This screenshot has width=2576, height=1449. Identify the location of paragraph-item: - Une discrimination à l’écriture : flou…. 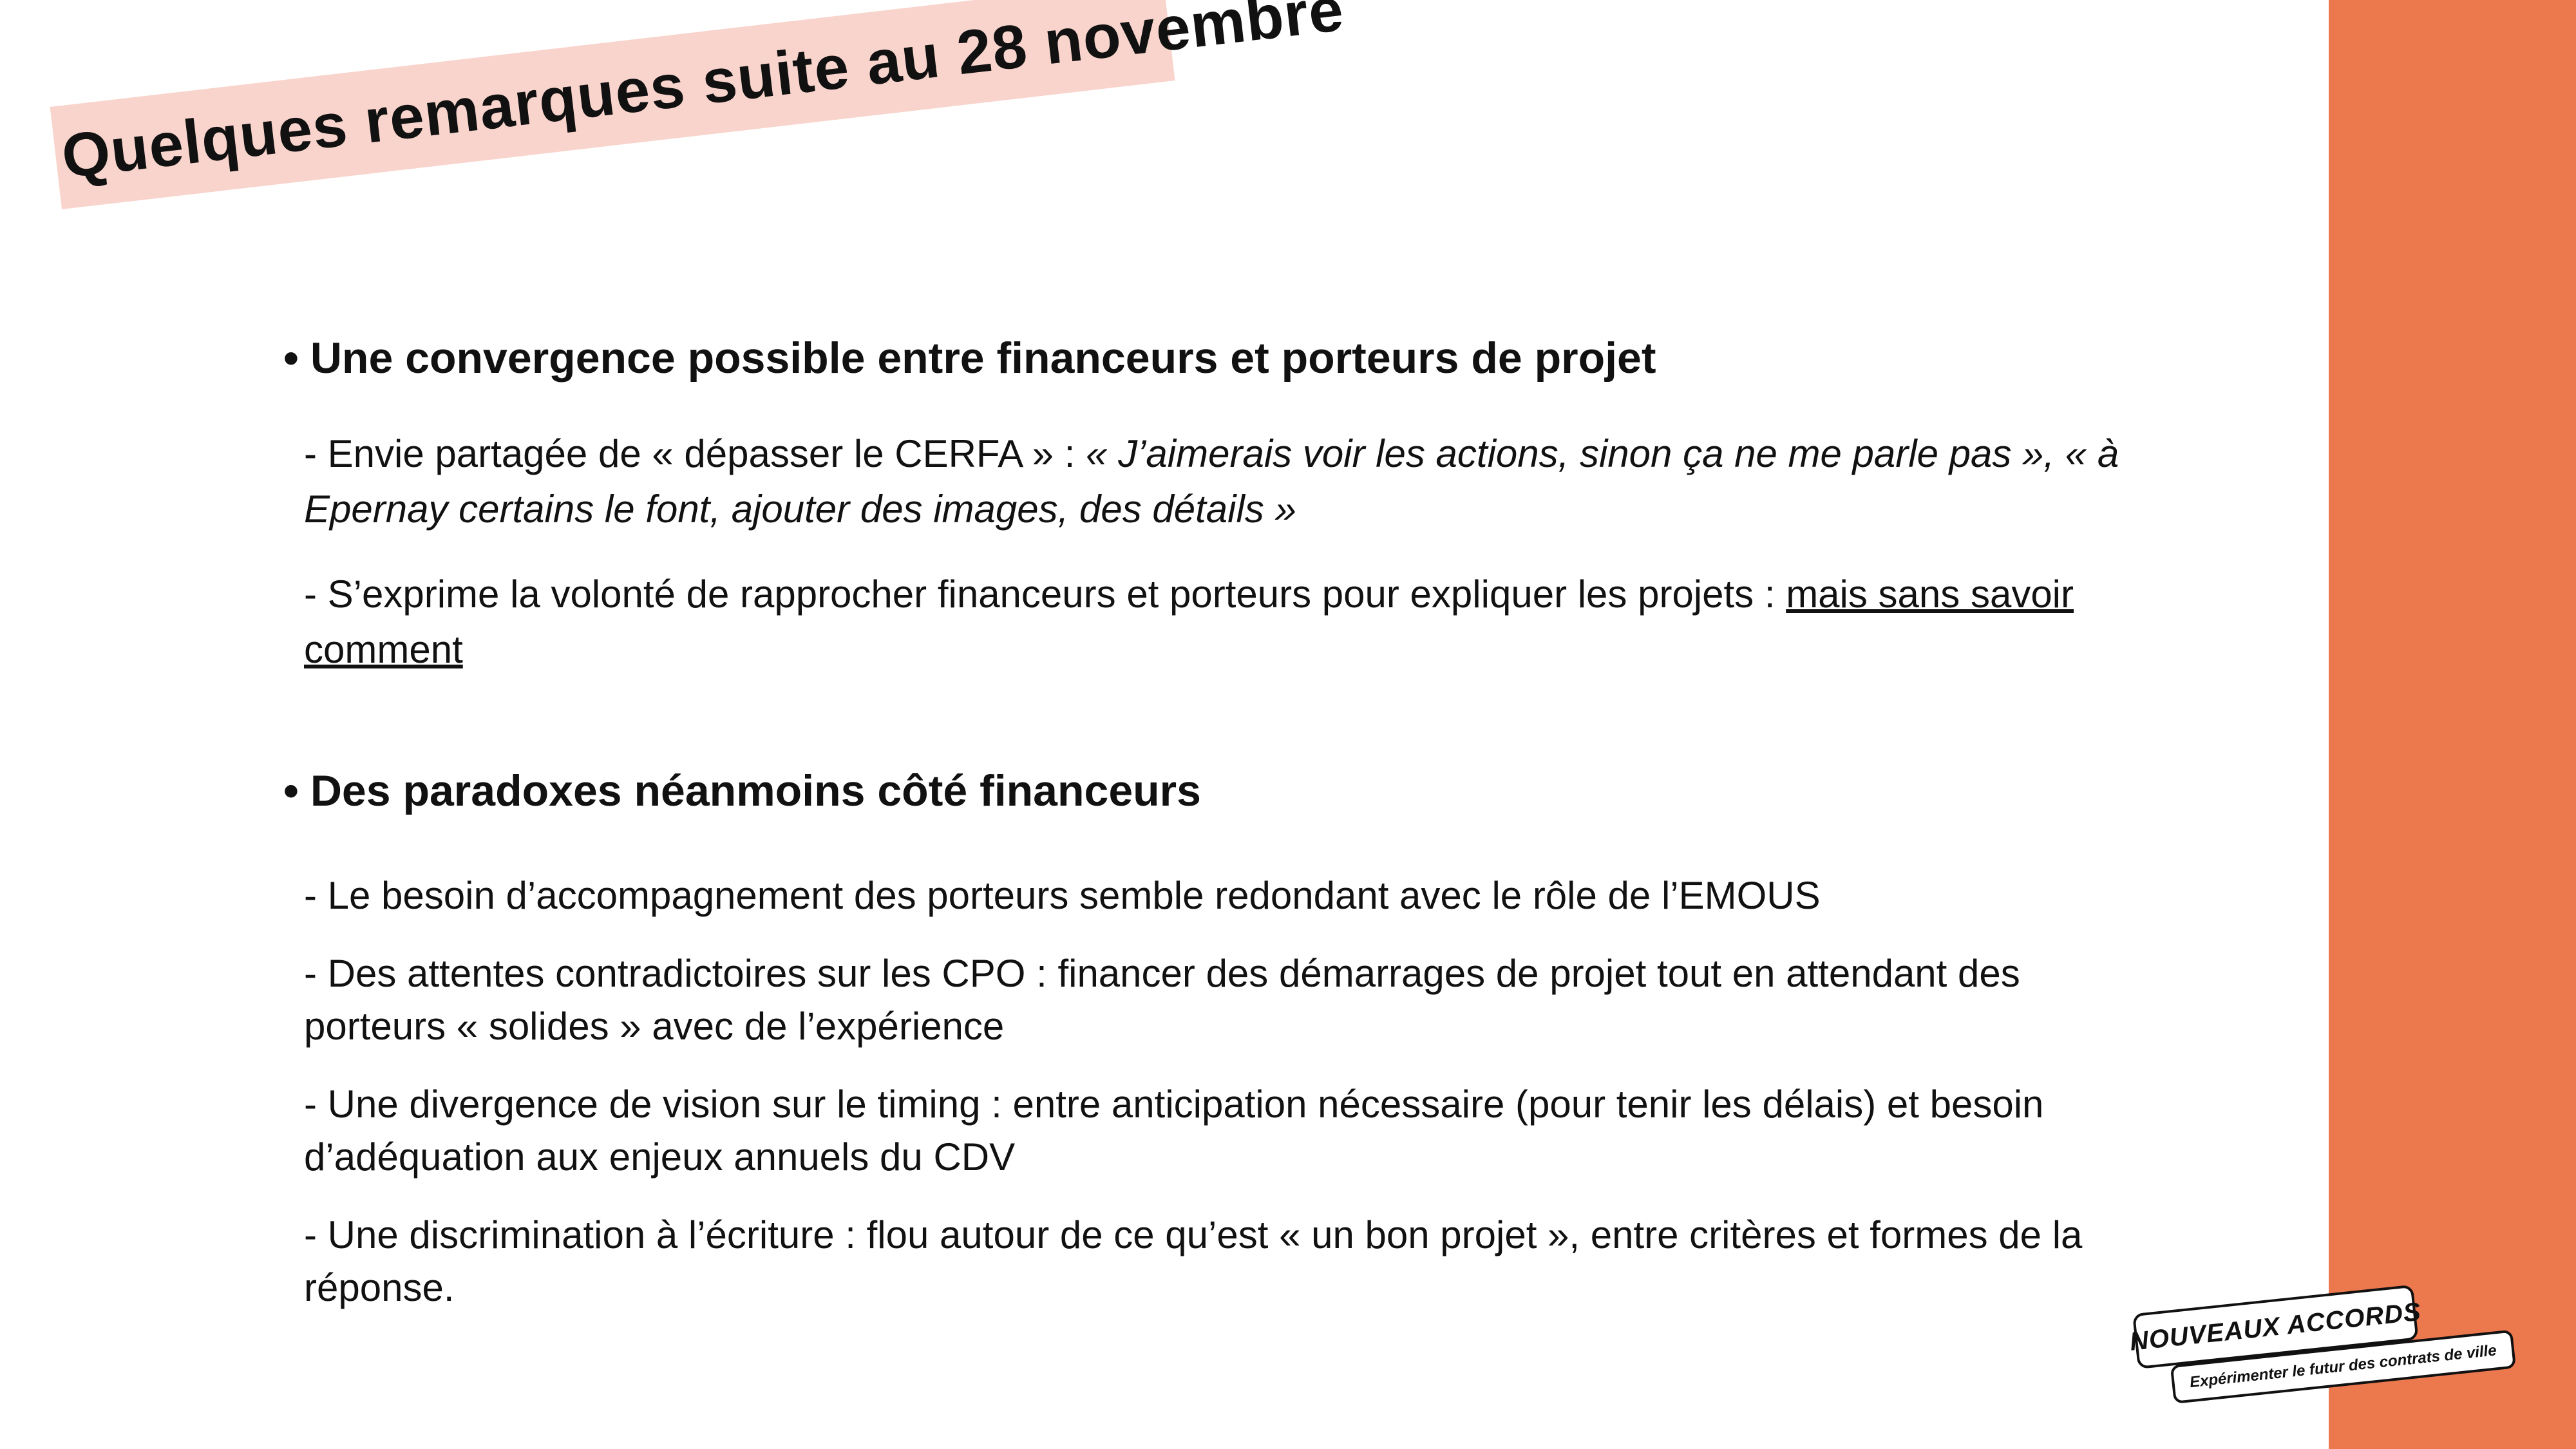
(1193, 1261).